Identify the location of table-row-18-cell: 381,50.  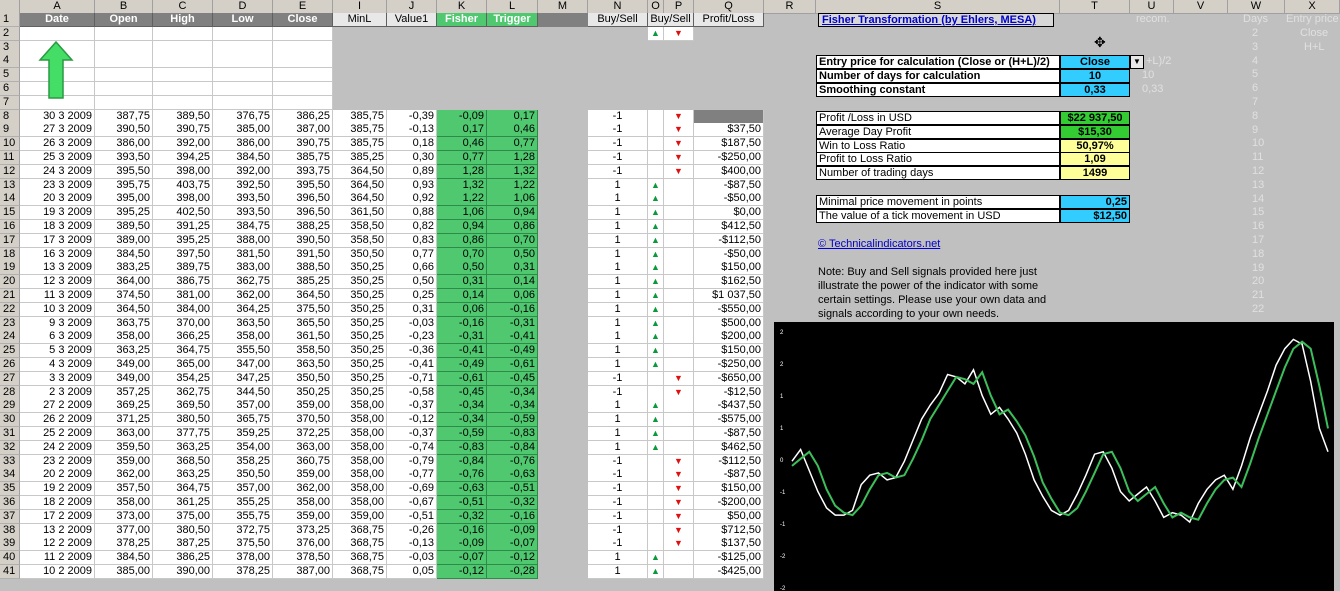
(243, 254).